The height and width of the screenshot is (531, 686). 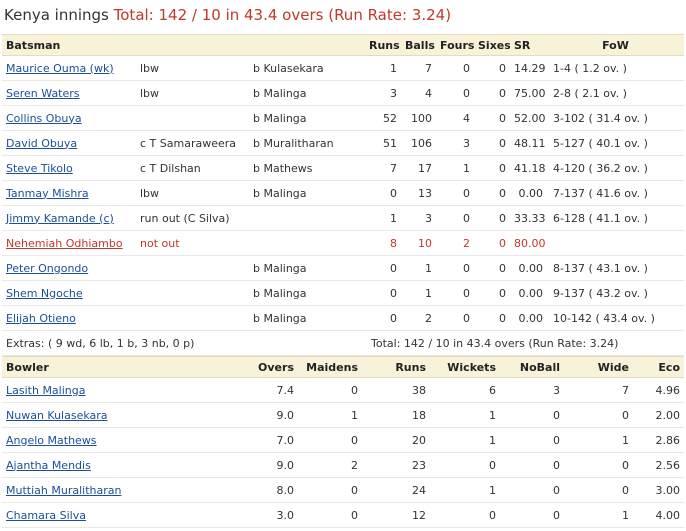 What do you see at coordinates (615, 293) in the screenshot?
I see `bat-fow: 9-137 ( 43.2 ov. )` at bounding box center [615, 293].